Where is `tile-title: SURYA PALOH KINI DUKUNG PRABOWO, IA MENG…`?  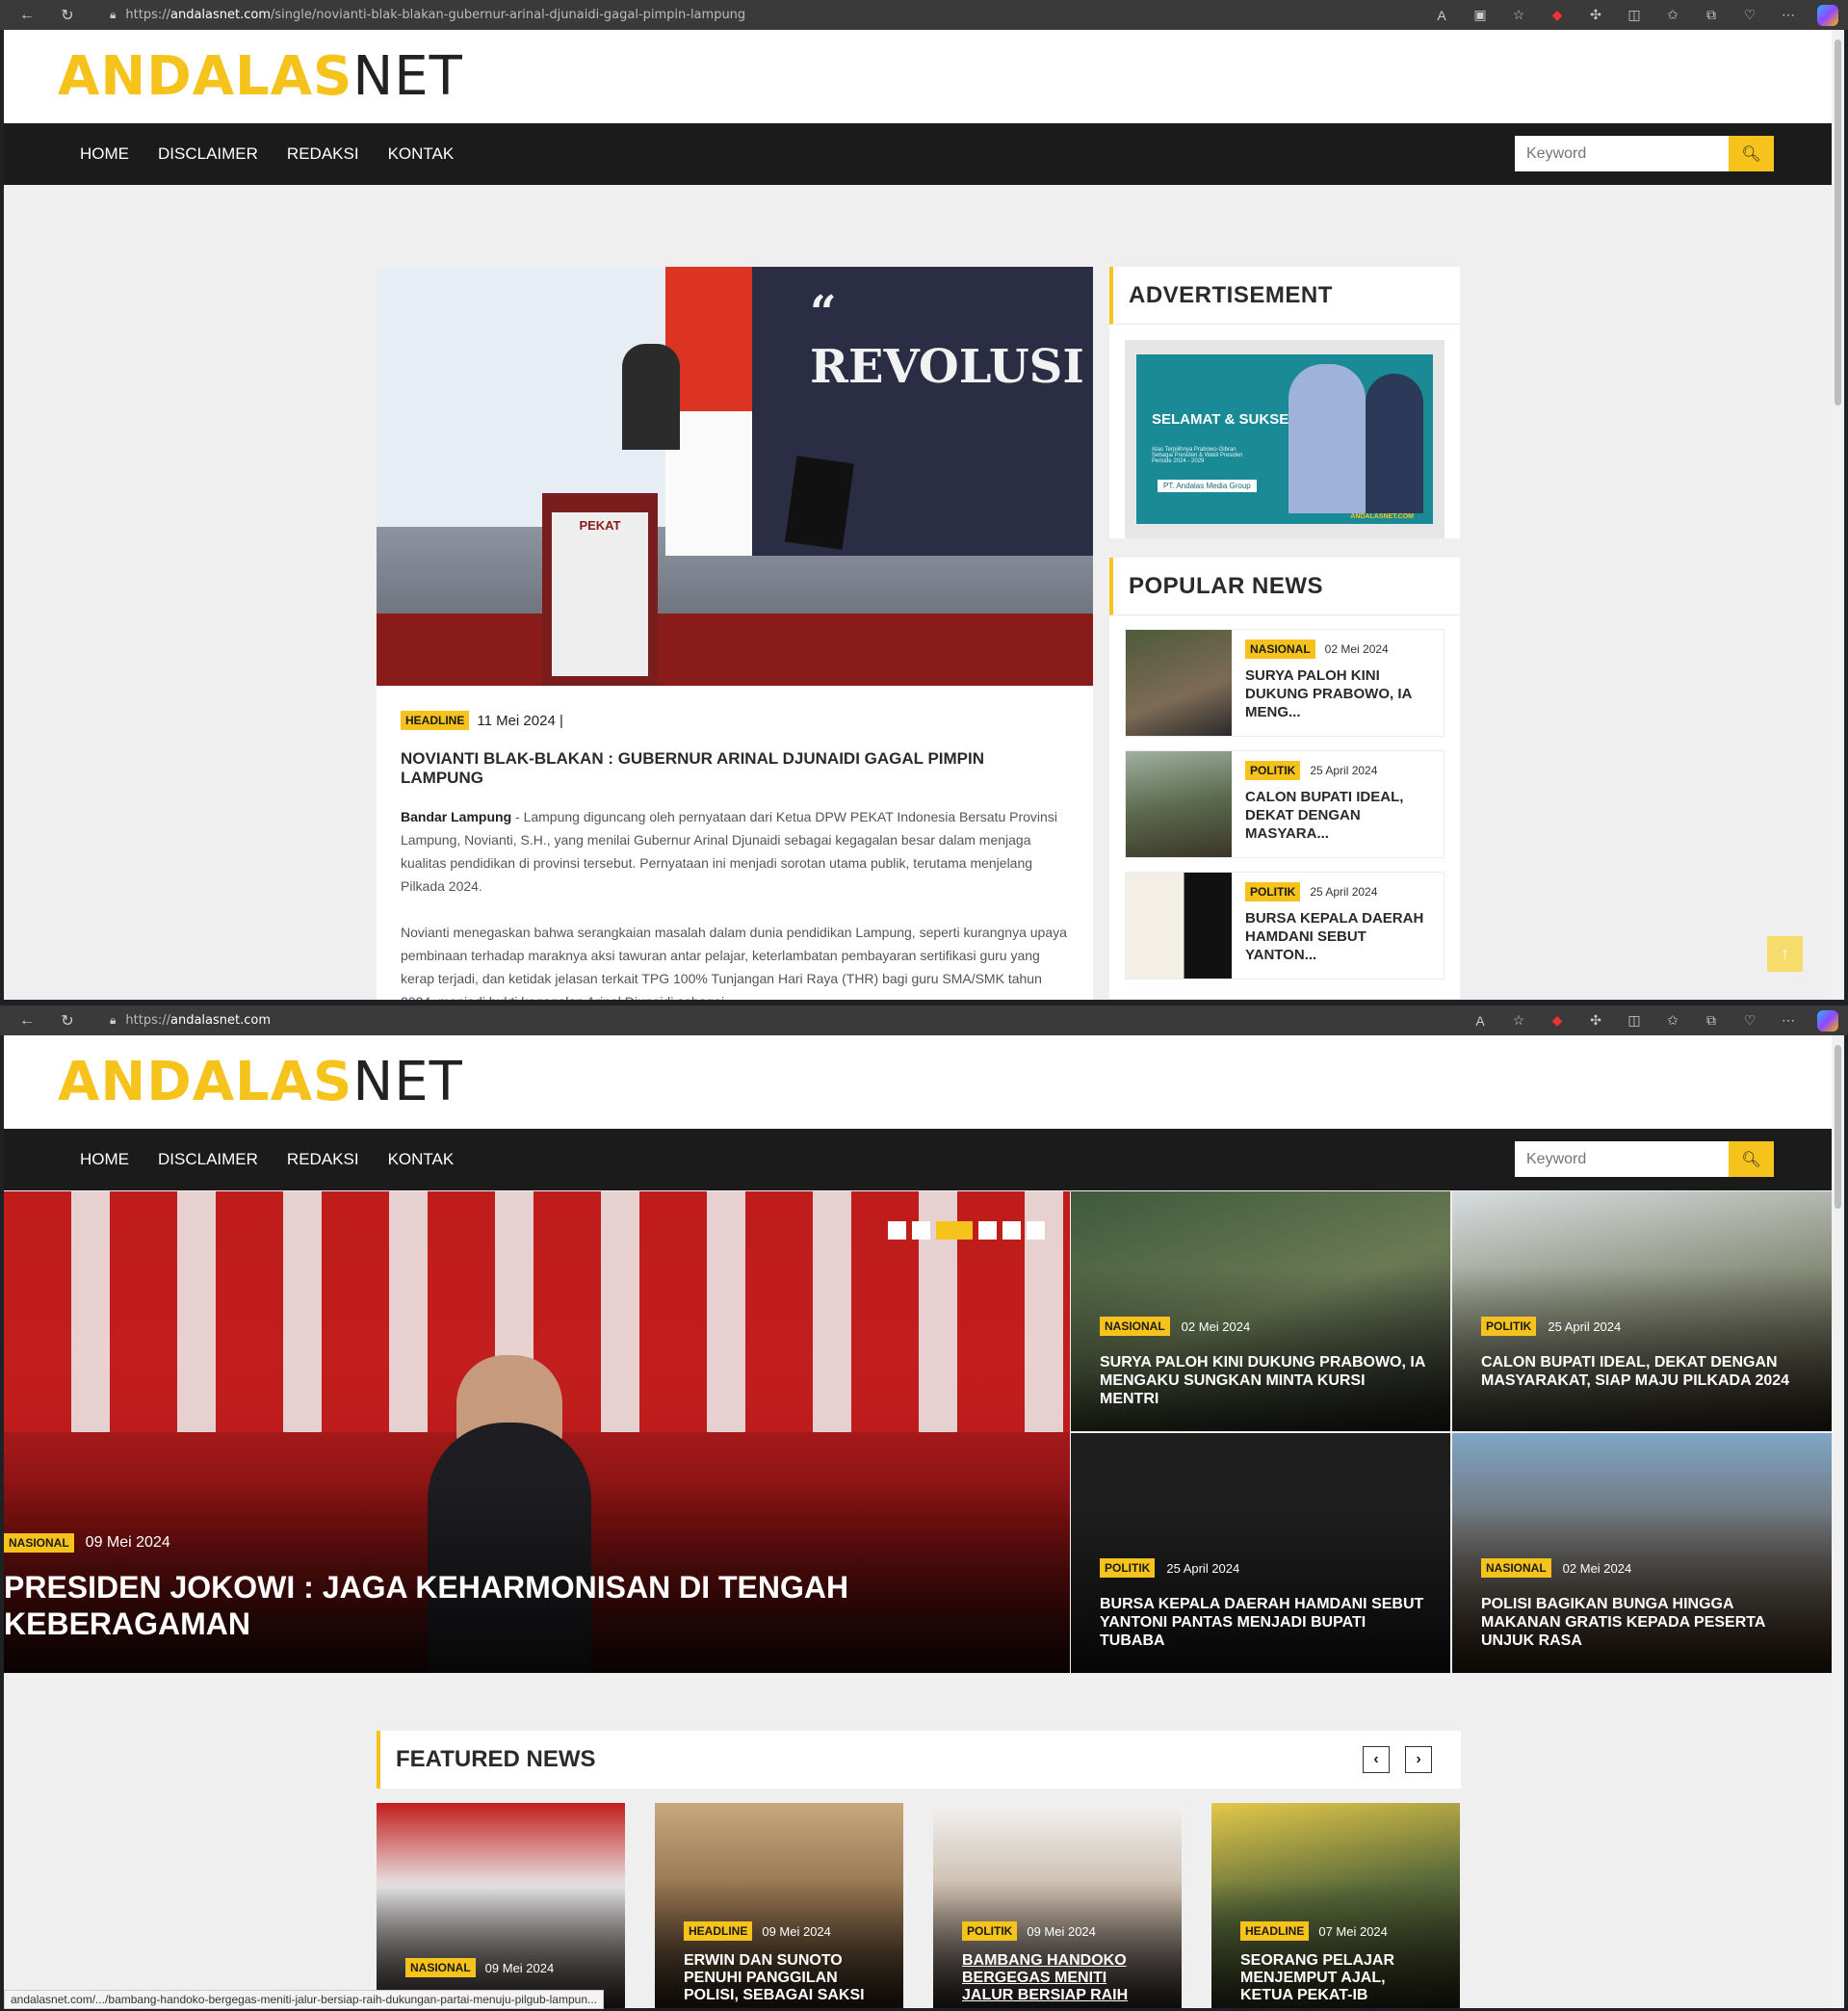
tile-title: SURYA PALOH KINI DUKUNG PRABOWO, IA MENG… is located at coordinates (1263, 1380).